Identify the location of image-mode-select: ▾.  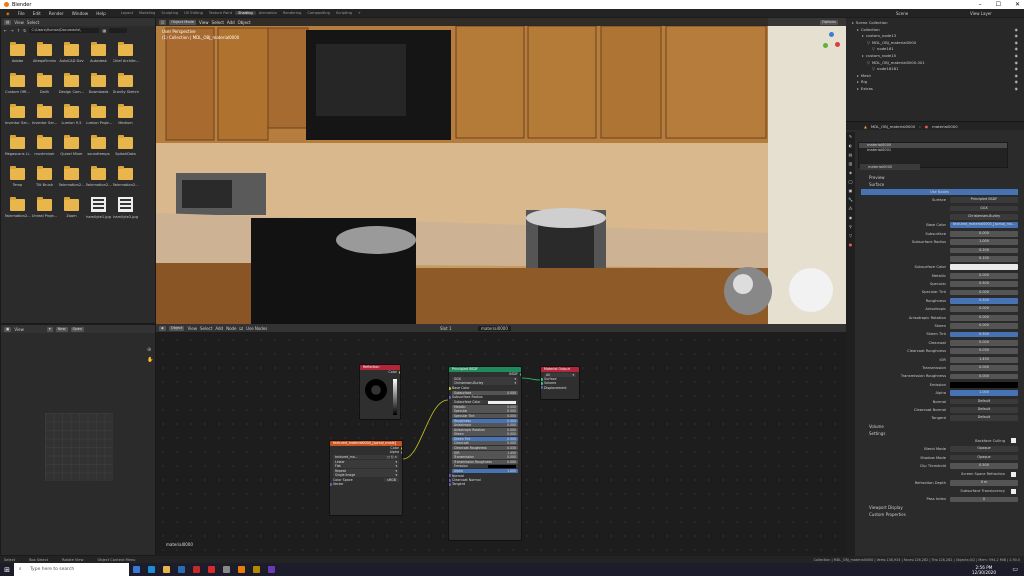
(49, 329).